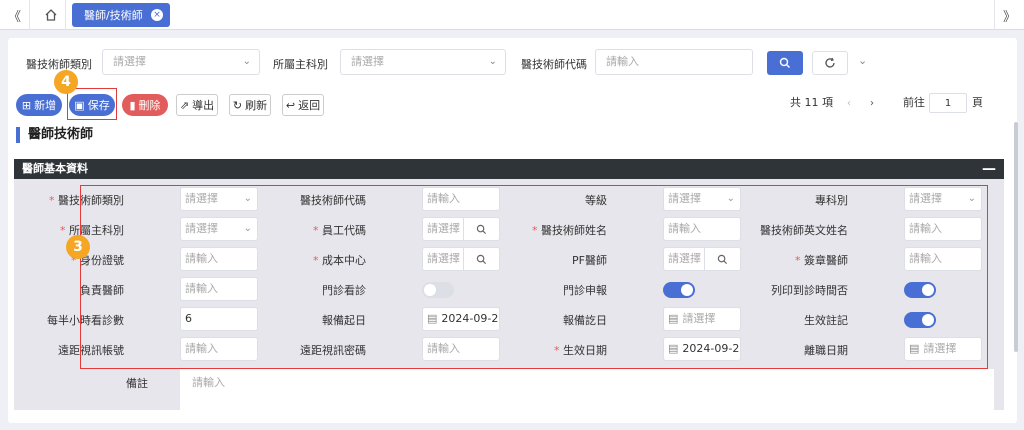 The width and height of the screenshot is (1024, 430). Describe the element at coordinates (1016, 237) in the screenshot. I see `scrollbar` at that location.